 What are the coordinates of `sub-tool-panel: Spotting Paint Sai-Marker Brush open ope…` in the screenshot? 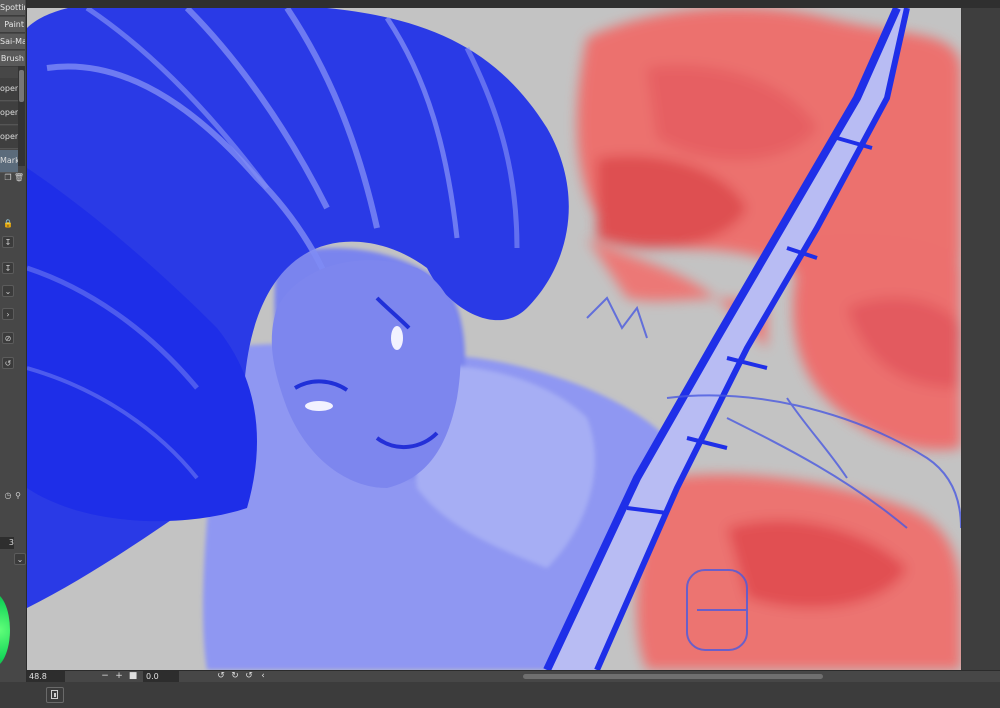 It's located at (13, 354).